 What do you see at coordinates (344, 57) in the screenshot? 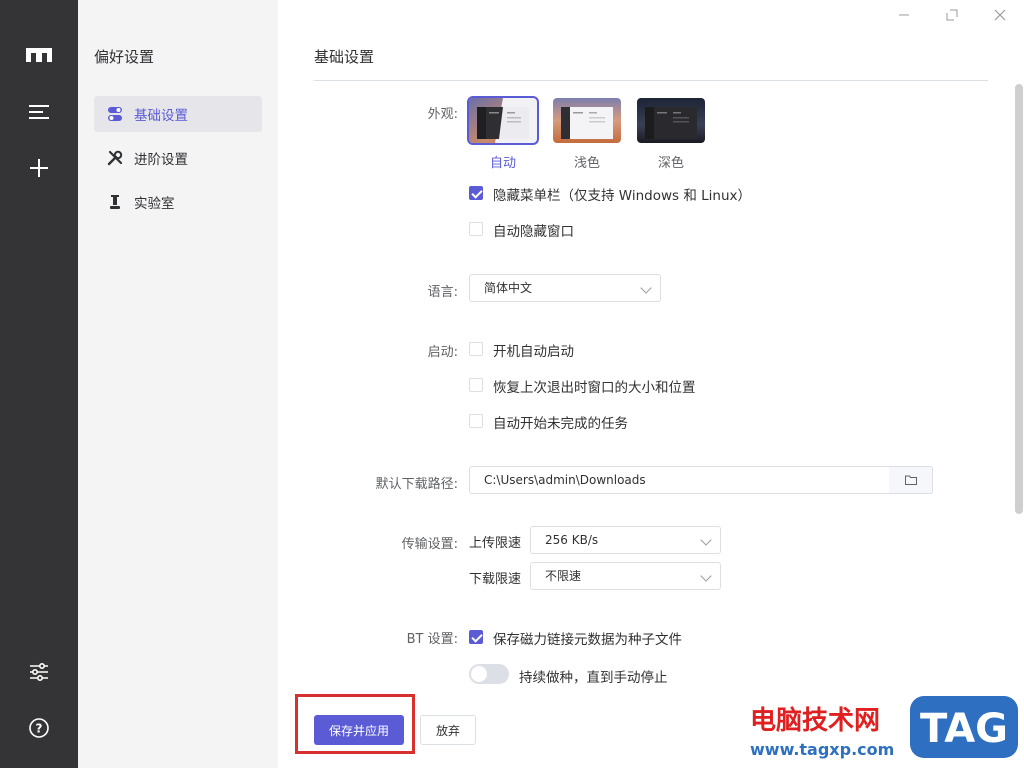
I see `page-title: 基础设置` at bounding box center [344, 57].